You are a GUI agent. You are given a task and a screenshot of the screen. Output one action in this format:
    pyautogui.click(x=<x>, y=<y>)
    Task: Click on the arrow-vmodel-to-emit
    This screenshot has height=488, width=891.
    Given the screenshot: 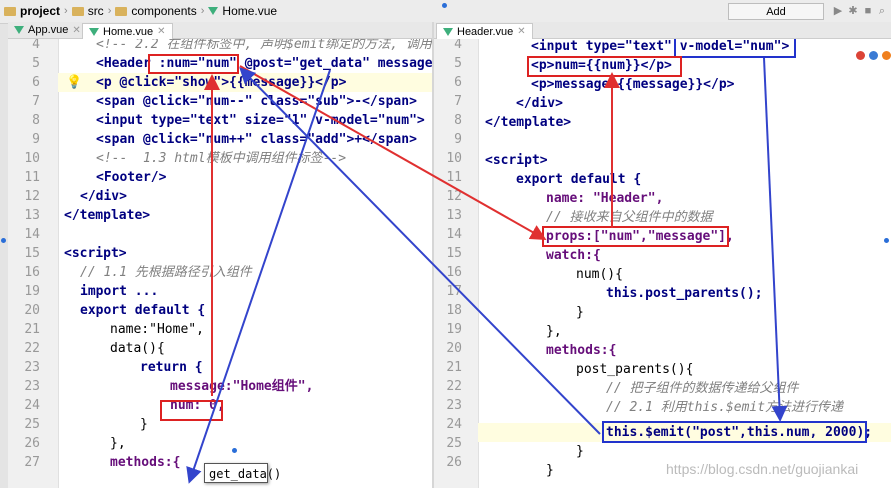 What is the action you would take?
    pyautogui.click(x=775, y=239)
    